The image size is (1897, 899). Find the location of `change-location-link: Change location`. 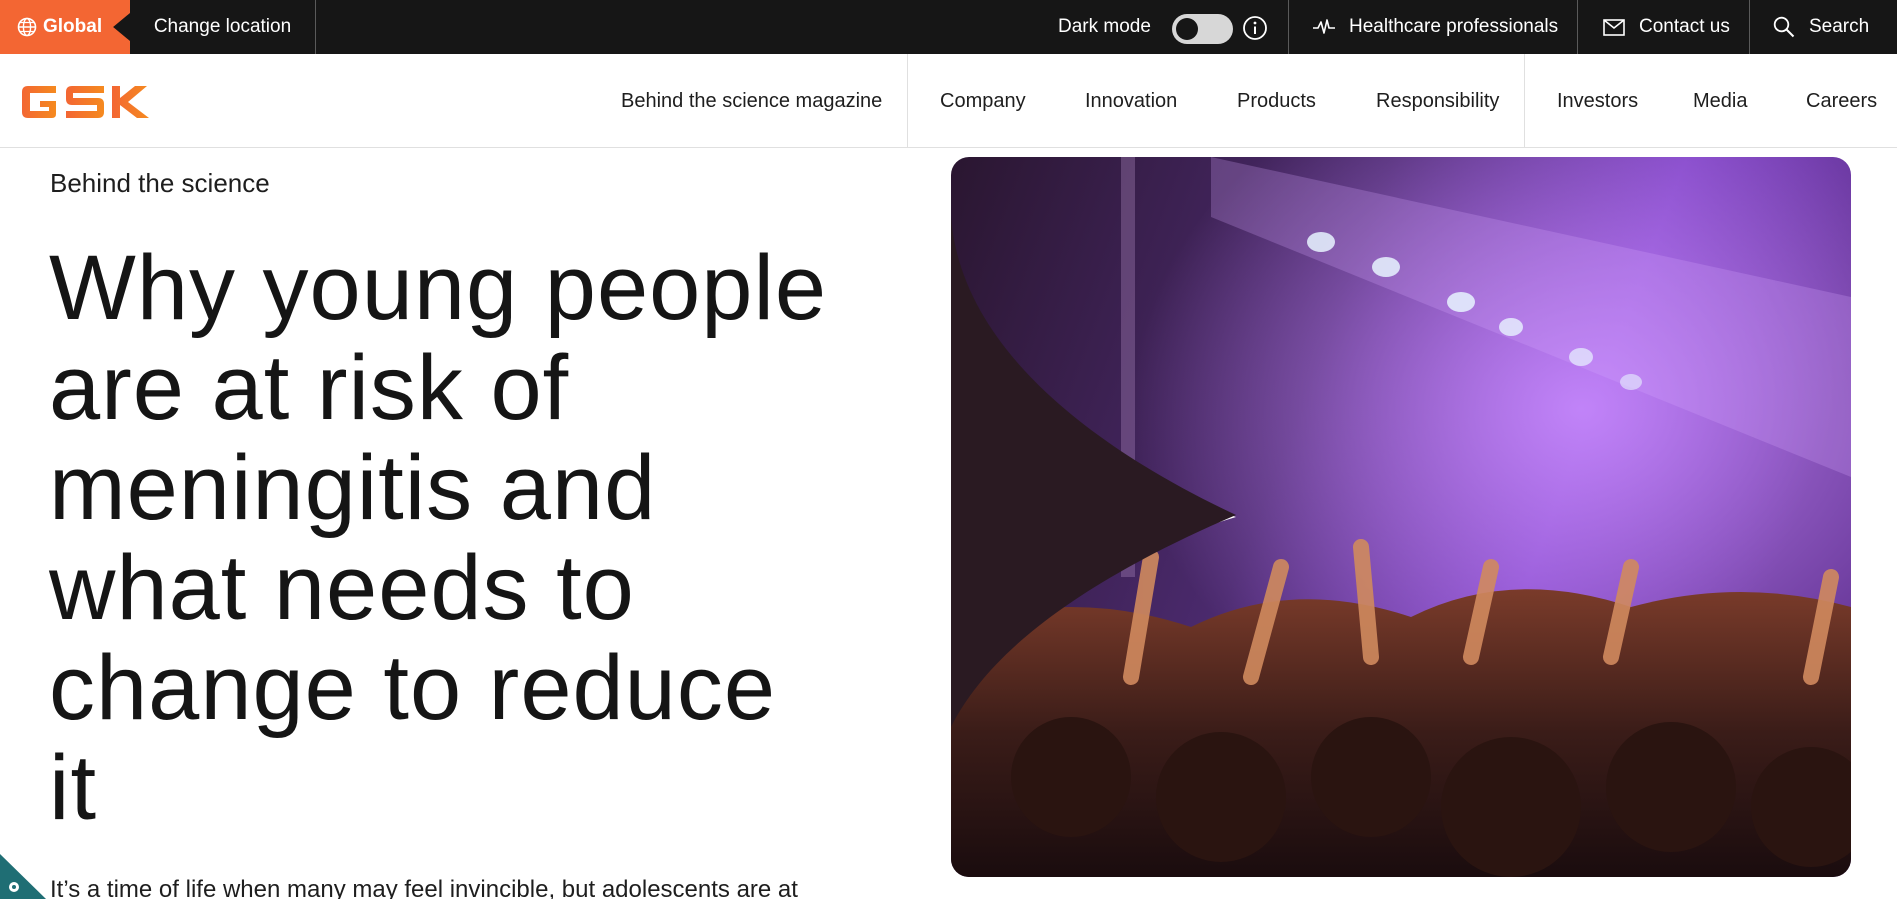

change-location-link: Change location is located at coordinates (223, 27).